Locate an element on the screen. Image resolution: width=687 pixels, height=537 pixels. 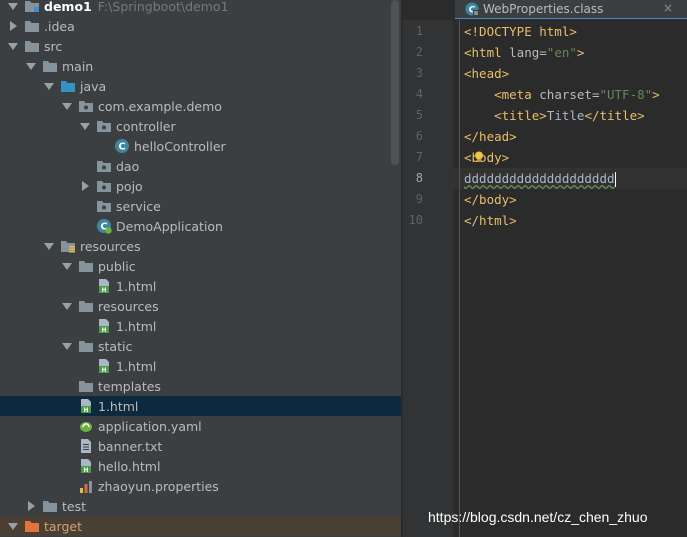
code-line: <head> is located at coordinates (486, 73).